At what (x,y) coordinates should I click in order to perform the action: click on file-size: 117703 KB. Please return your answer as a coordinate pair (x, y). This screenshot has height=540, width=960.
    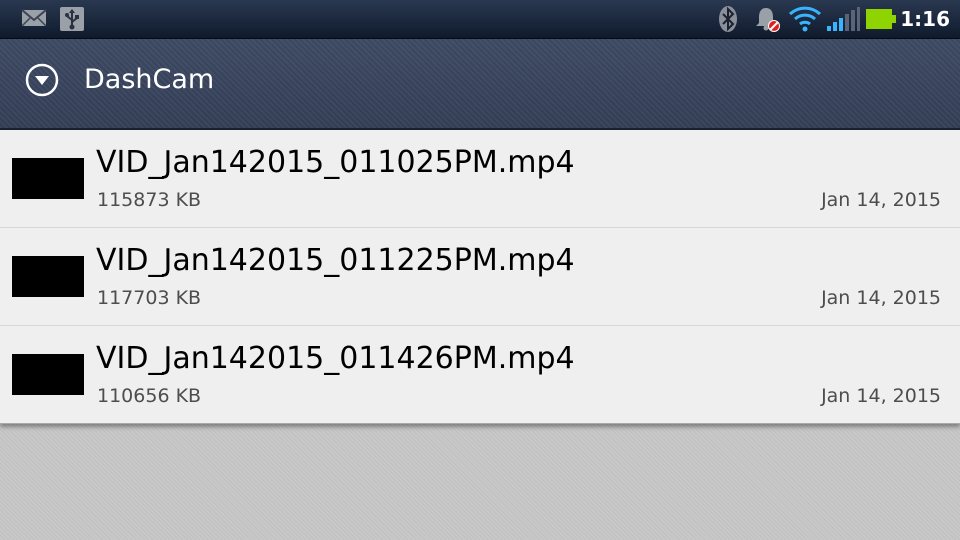
    Looking at the image, I should click on (149, 298).